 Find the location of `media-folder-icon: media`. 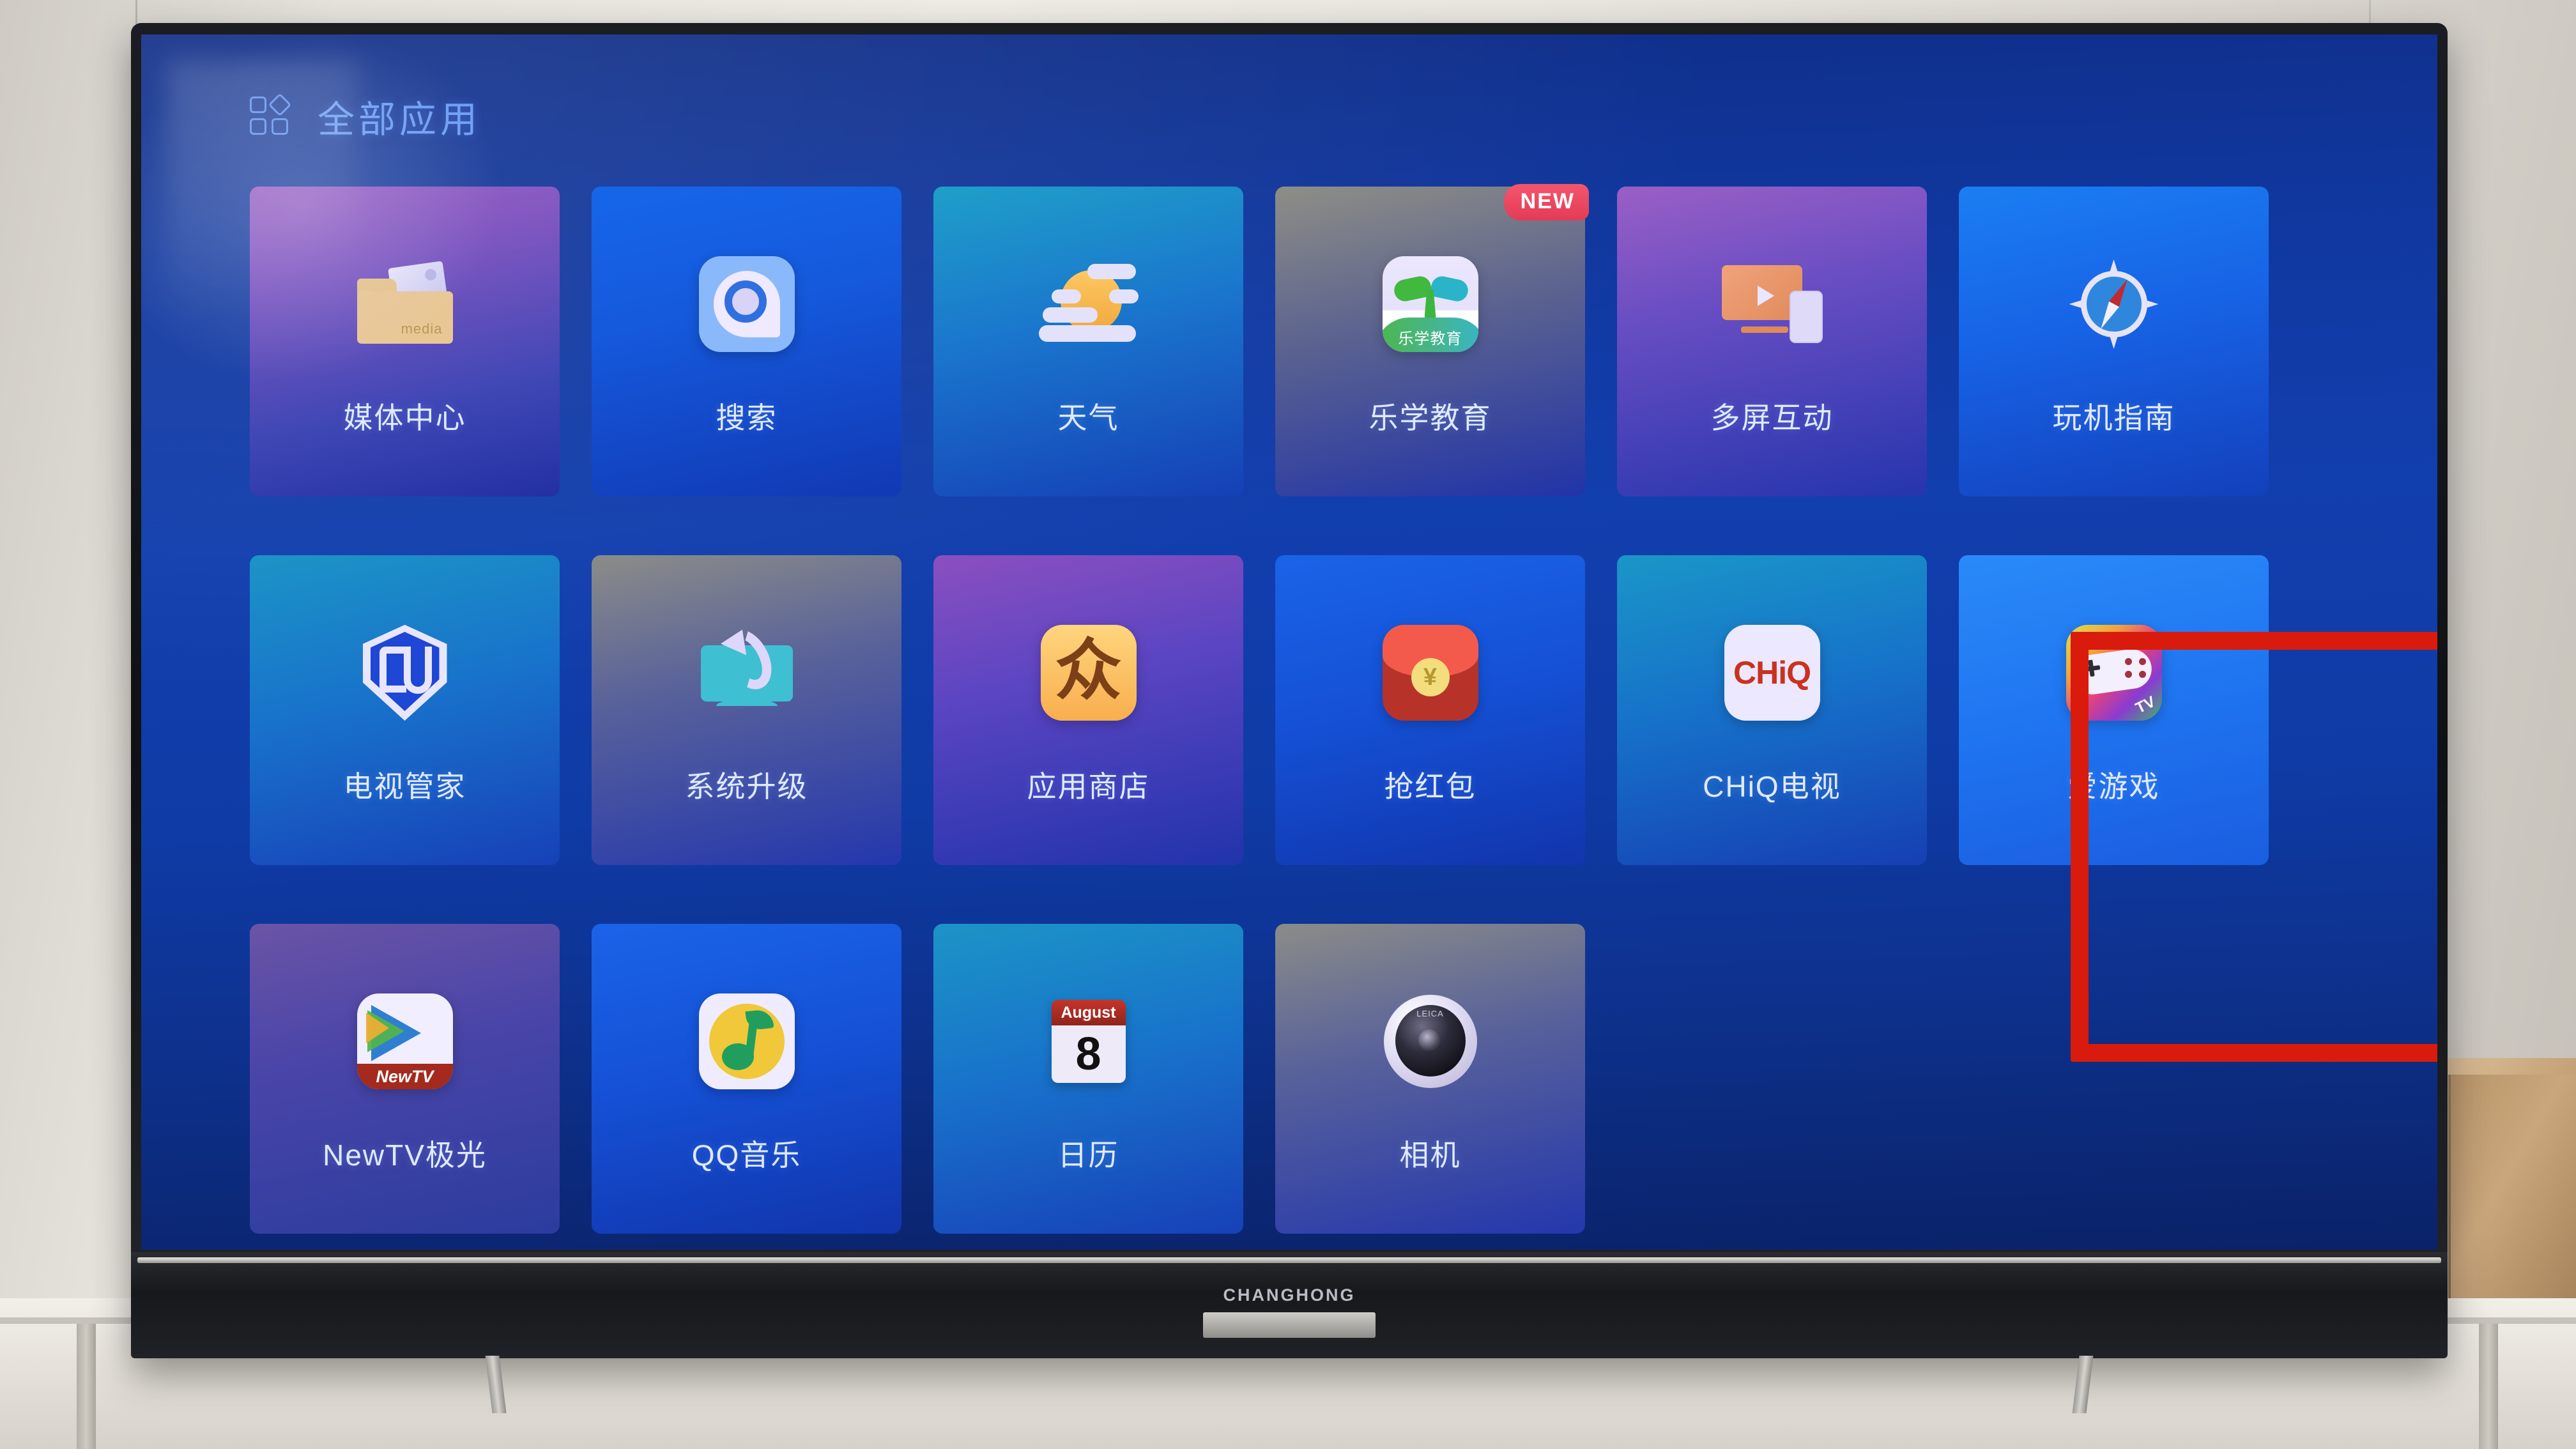

media-folder-icon: media is located at coordinates (405, 304).